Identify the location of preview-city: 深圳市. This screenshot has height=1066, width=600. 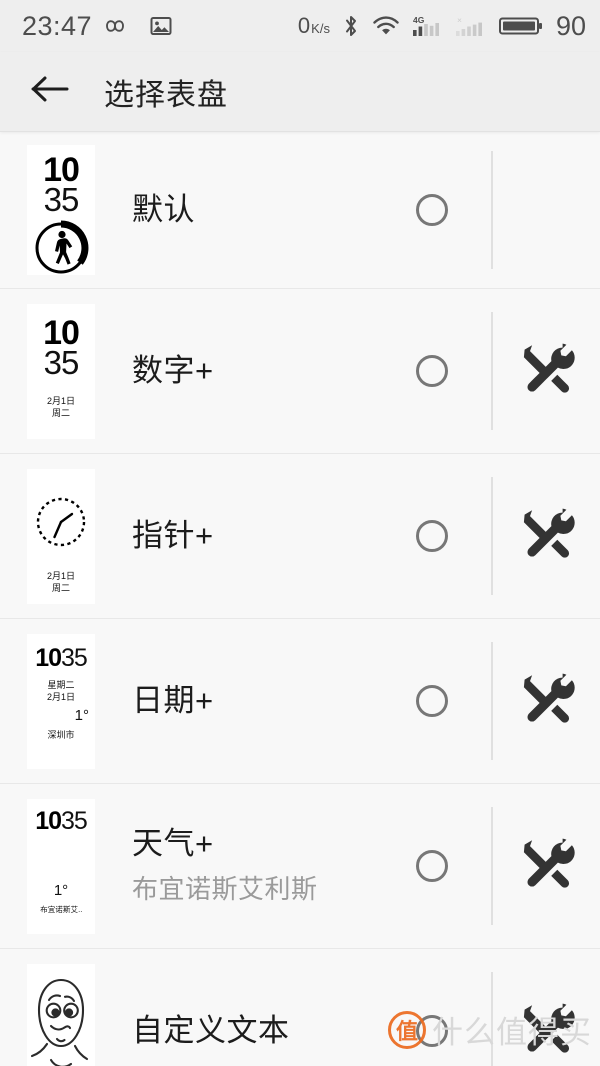
(61, 734).